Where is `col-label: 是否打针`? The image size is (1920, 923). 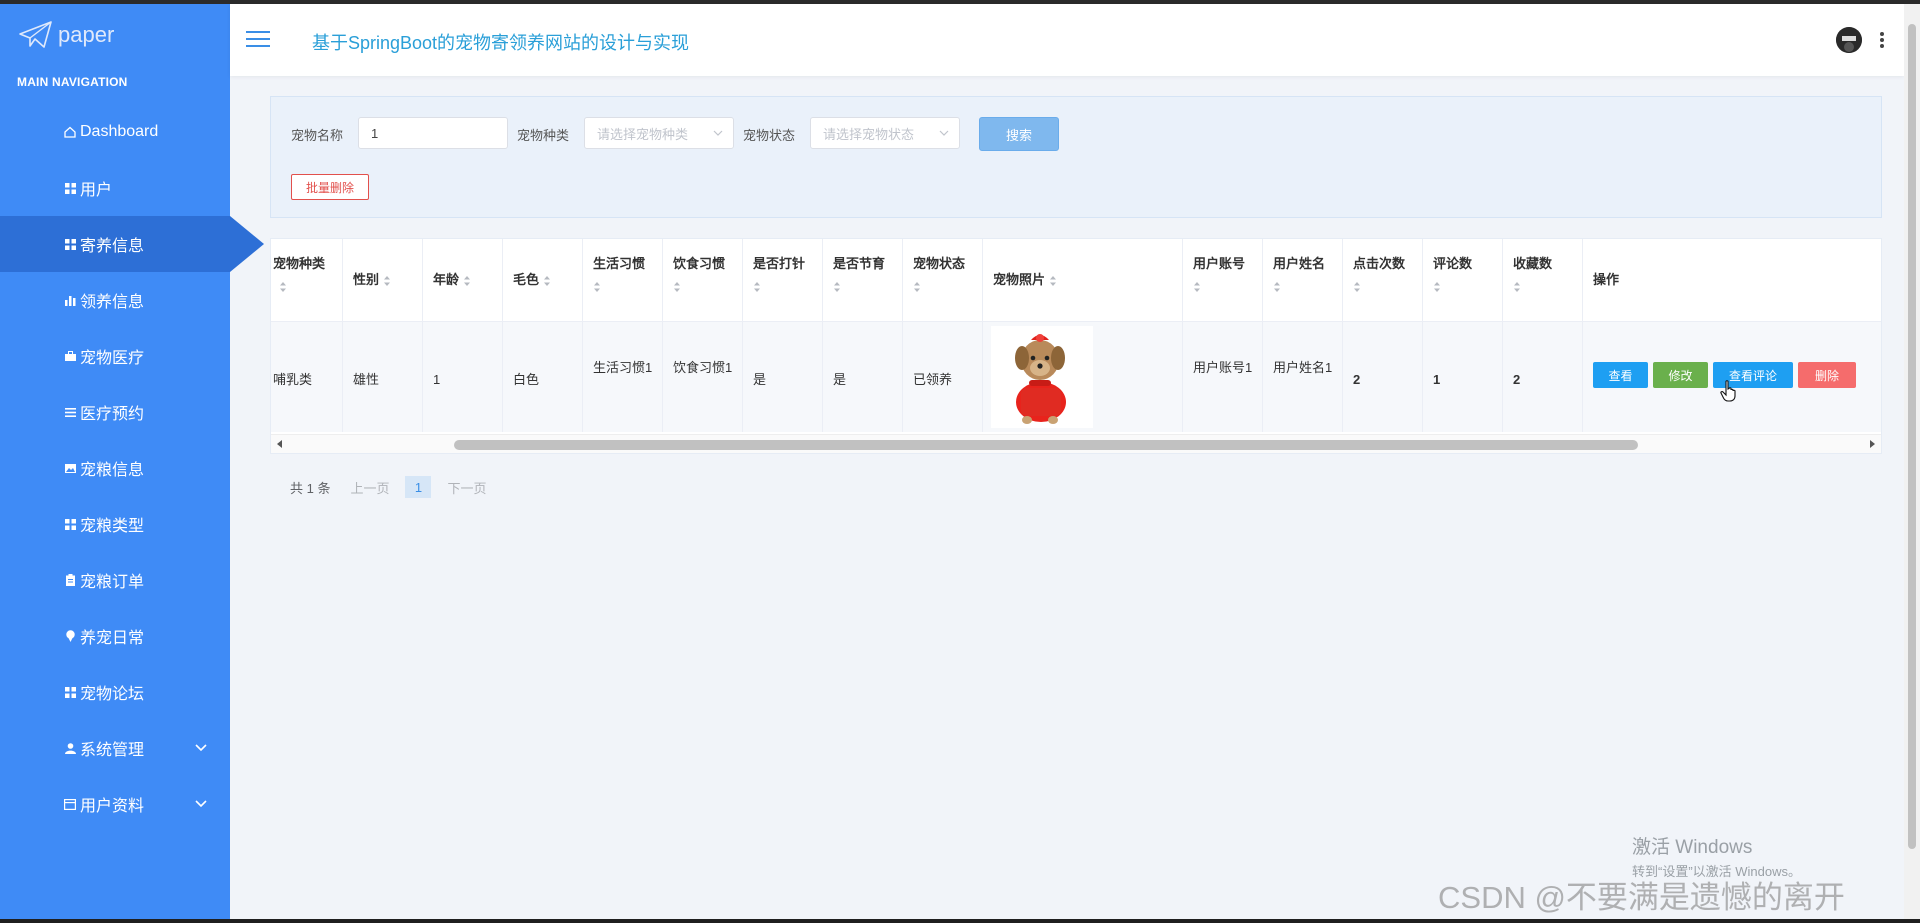 col-label: 是否打针 is located at coordinates (779, 263).